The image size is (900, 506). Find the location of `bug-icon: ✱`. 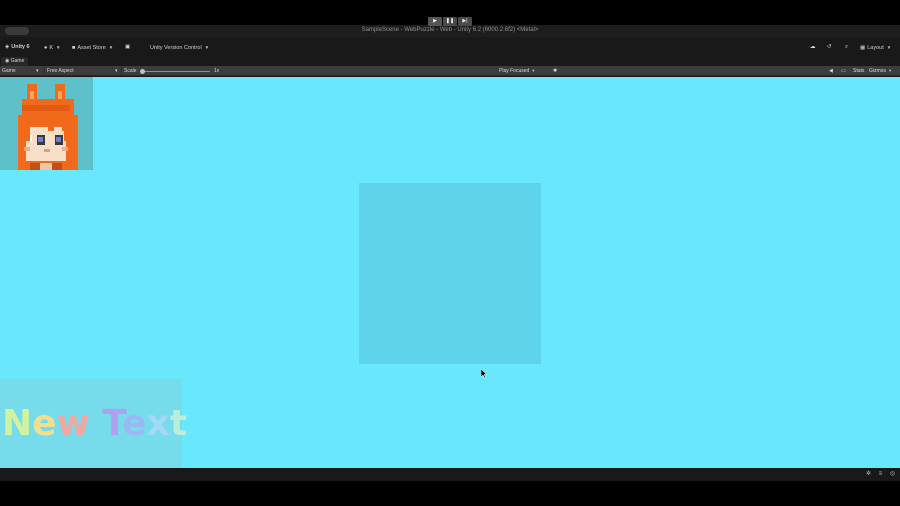

bug-icon: ✱ is located at coordinates (555, 71).